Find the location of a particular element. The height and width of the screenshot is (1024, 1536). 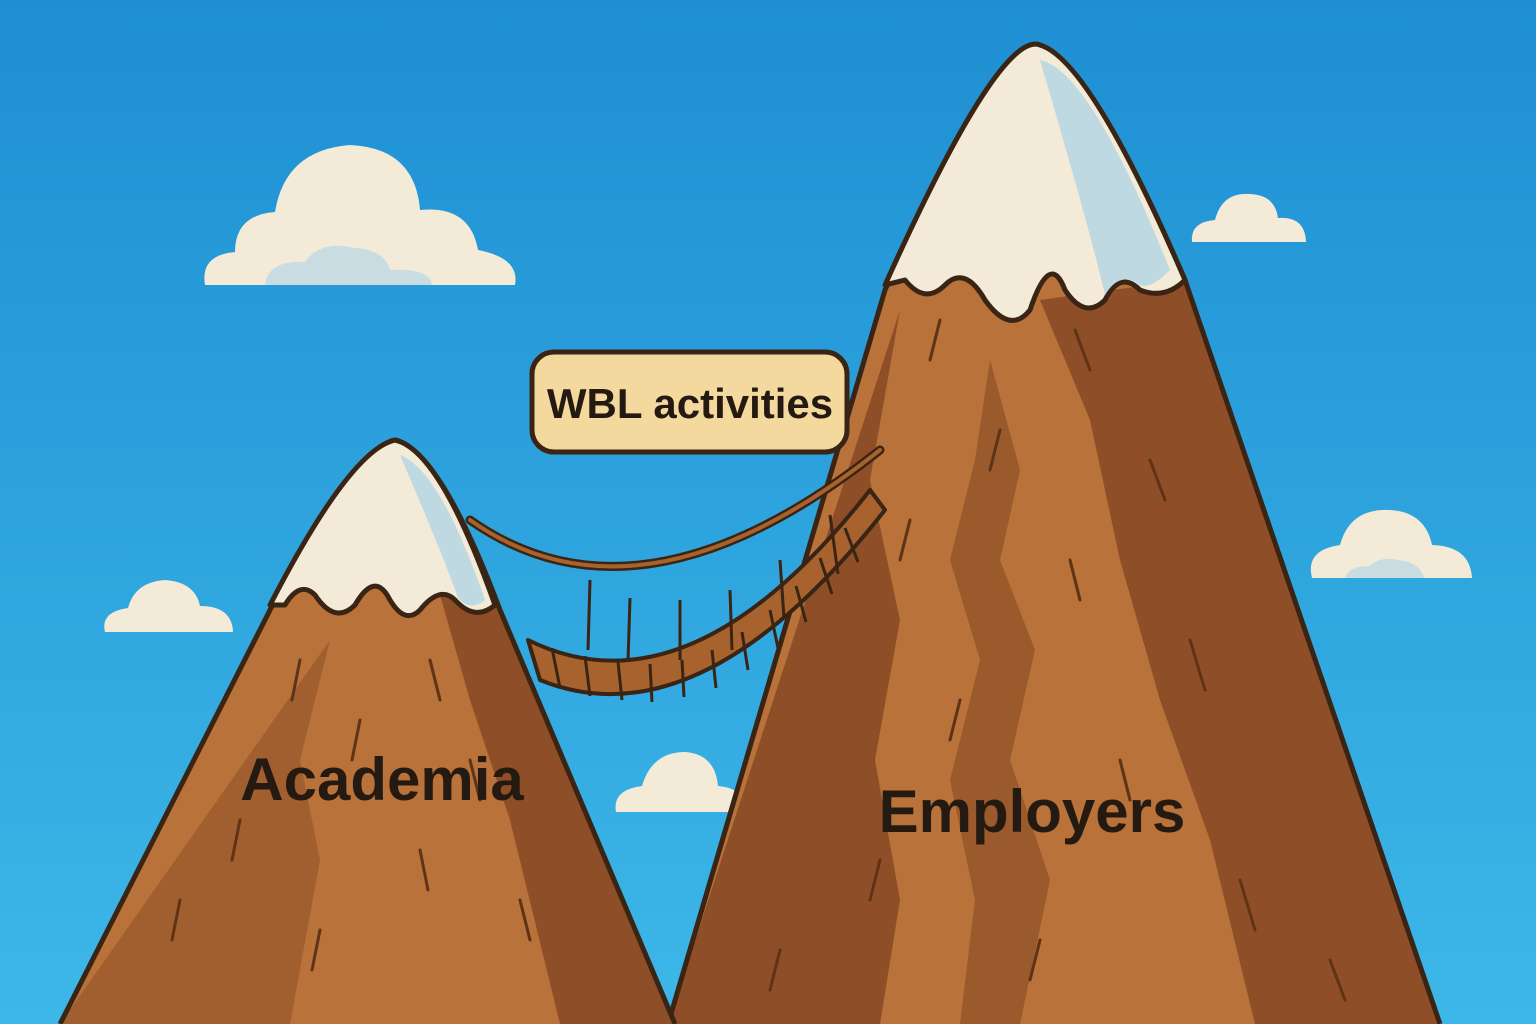

employers-label: Employers is located at coordinates (1032, 811).